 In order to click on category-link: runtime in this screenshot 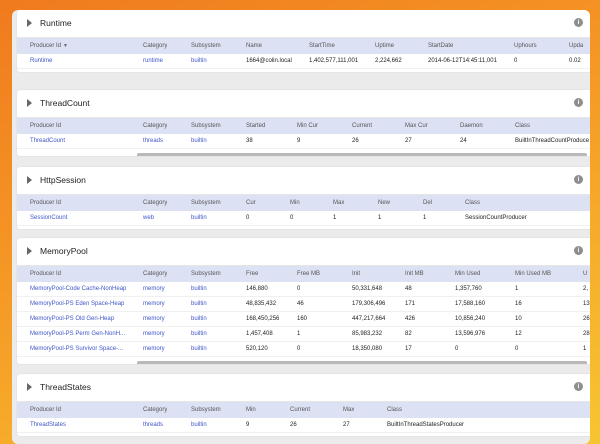, I will do `click(153, 61)`.